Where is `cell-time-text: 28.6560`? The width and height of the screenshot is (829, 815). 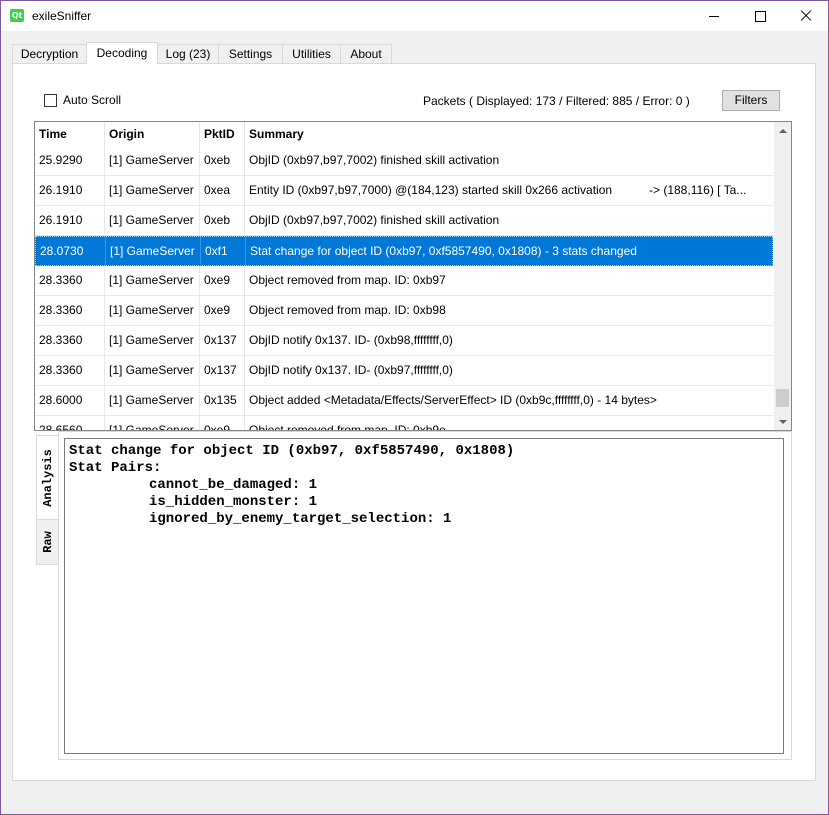
cell-time-text: 28.6560 is located at coordinates (61, 427).